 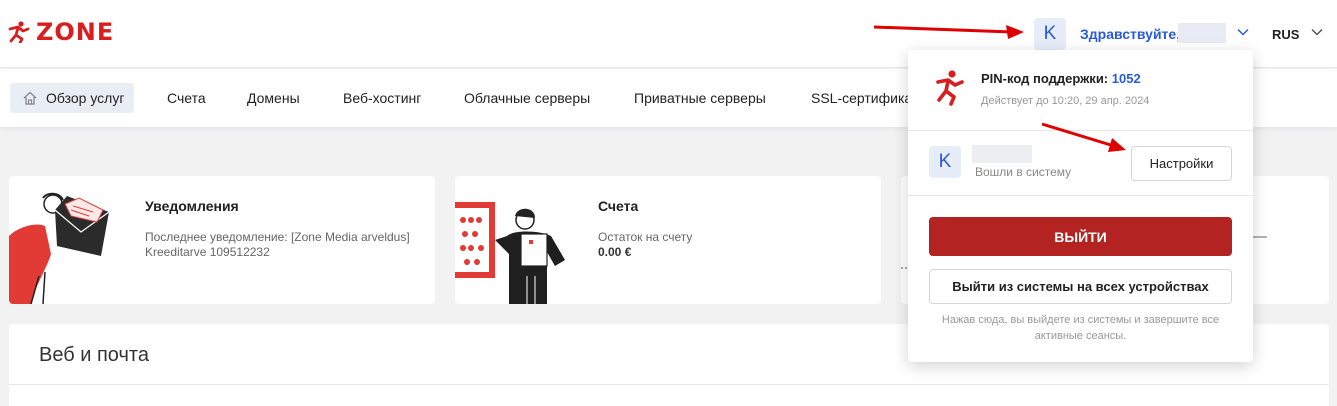 I want to click on section-divider, so click(x=669, y=384).